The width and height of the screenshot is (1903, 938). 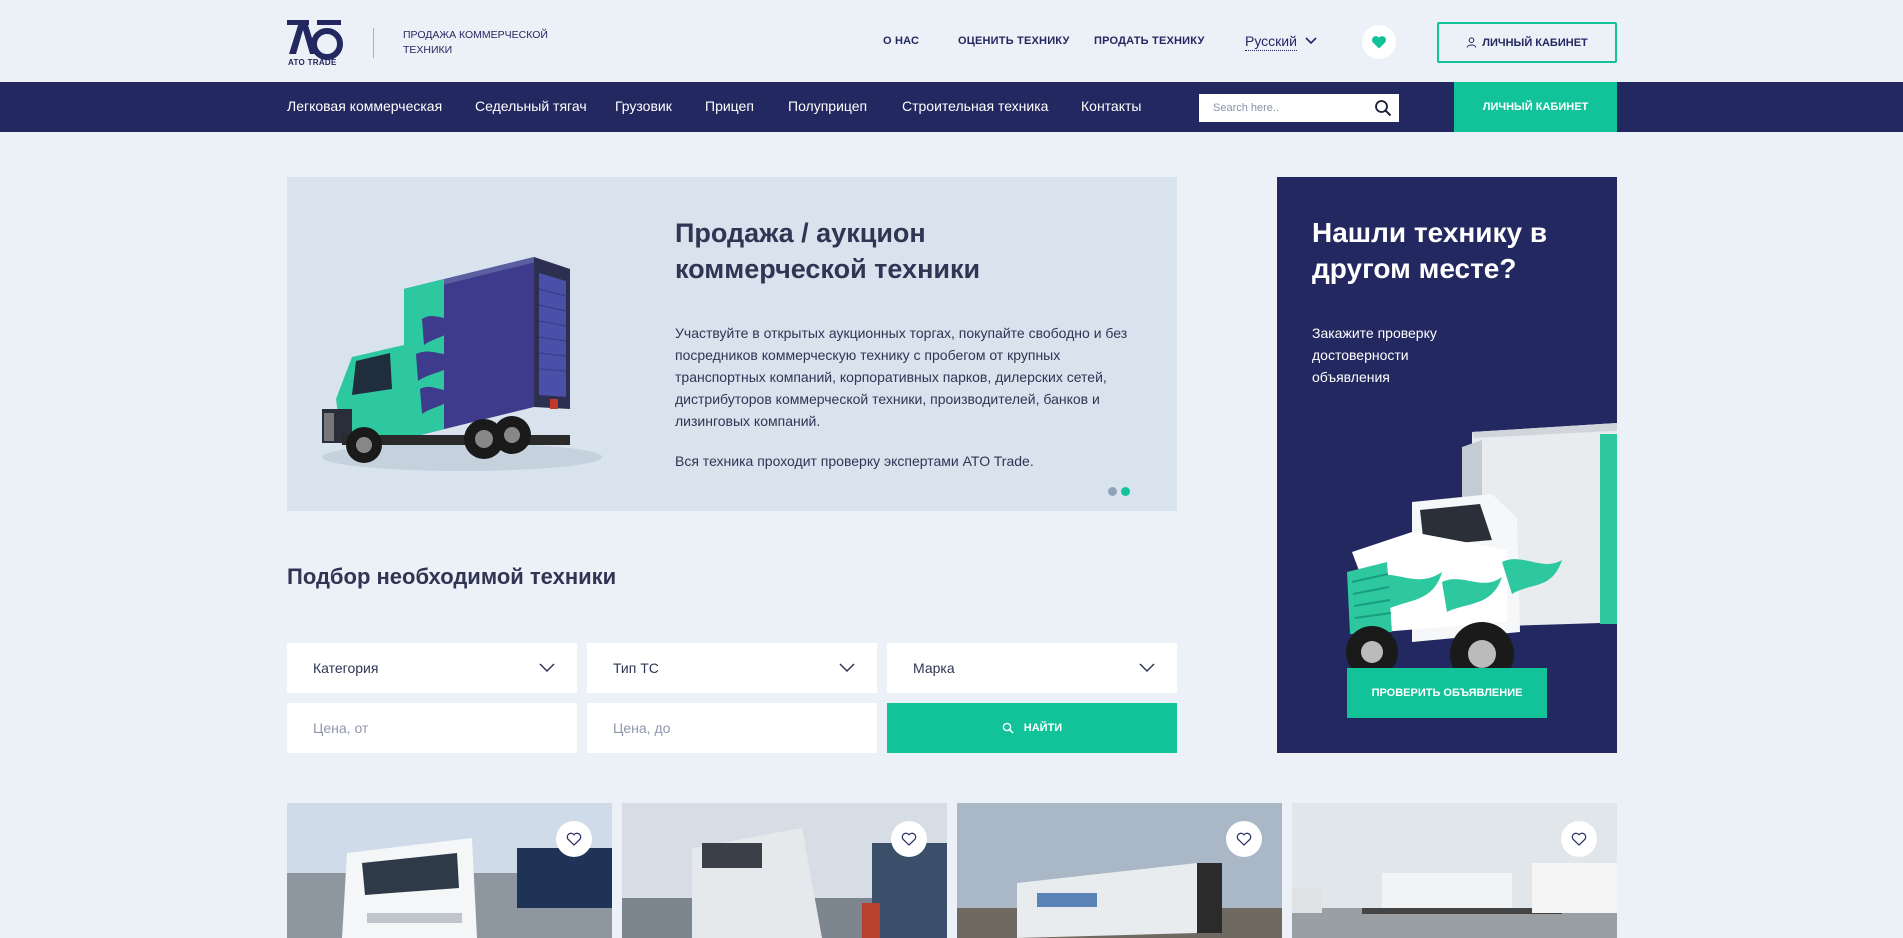 What do you see at coordinates (1471, 42) in the screenshot?
I see `user-icon` at bounding box center [1471, 42].